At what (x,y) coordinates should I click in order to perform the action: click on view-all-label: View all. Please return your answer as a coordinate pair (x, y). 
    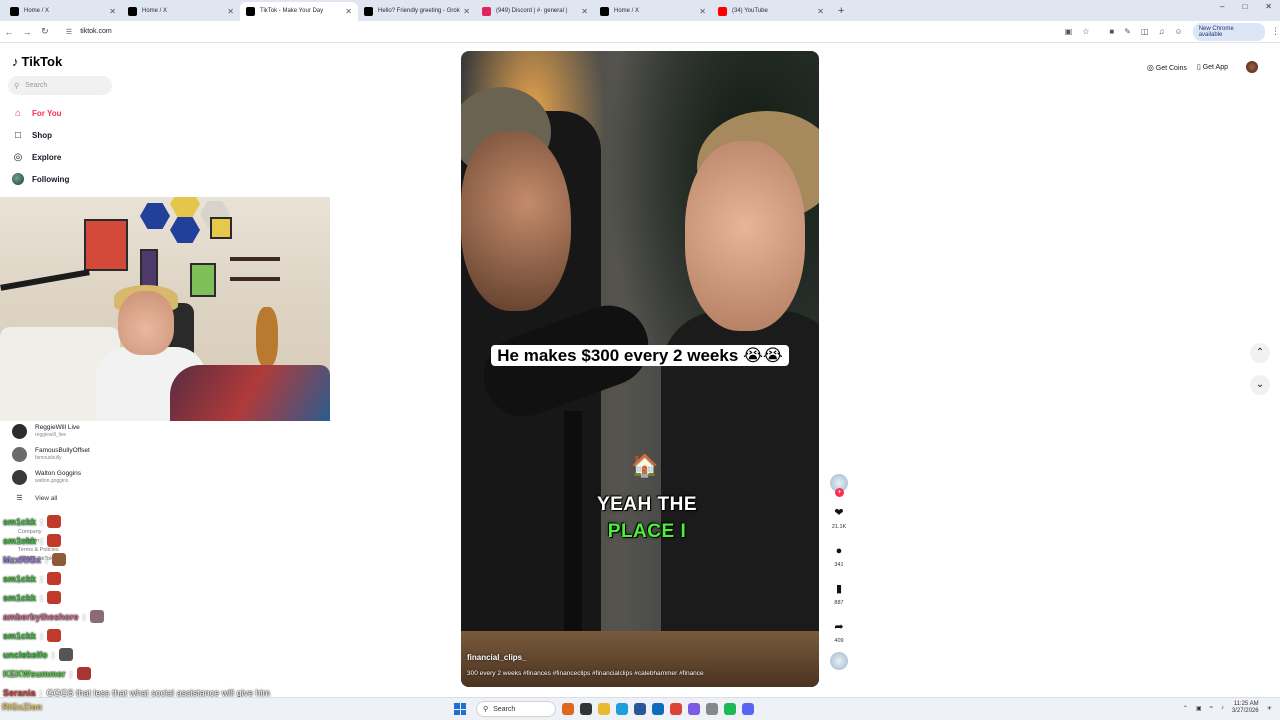
    Looking at the image, I should click on (46, 498).